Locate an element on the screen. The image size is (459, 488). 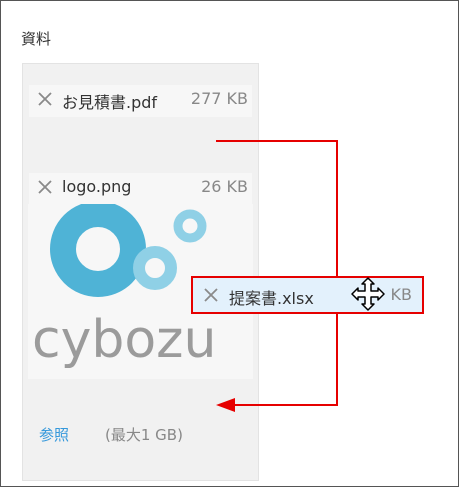
logo-text: cybozu is located at coordinates (124, 340).